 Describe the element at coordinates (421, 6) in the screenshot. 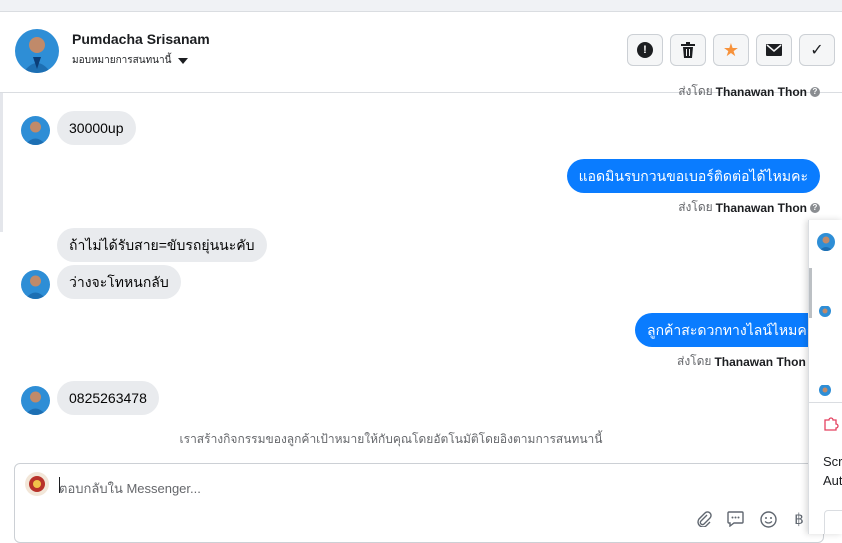

I see `top-bar` at that location.